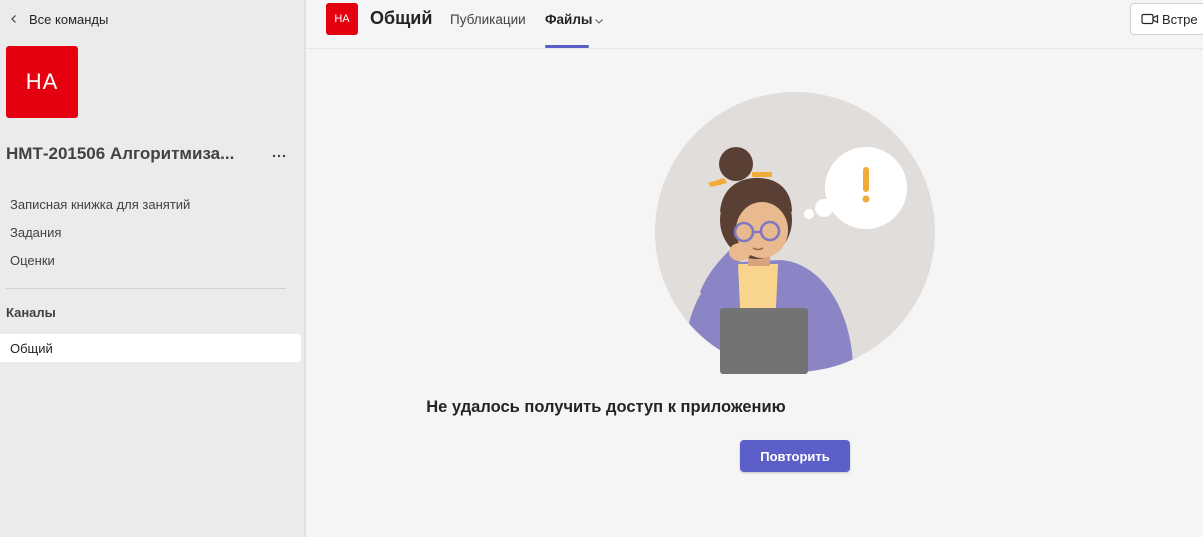 The height and width of the screenshot is (537, 1203). Describe the element at coordinates (599, 20) in the screenshot. I see `chevron-down-icon` at that location.